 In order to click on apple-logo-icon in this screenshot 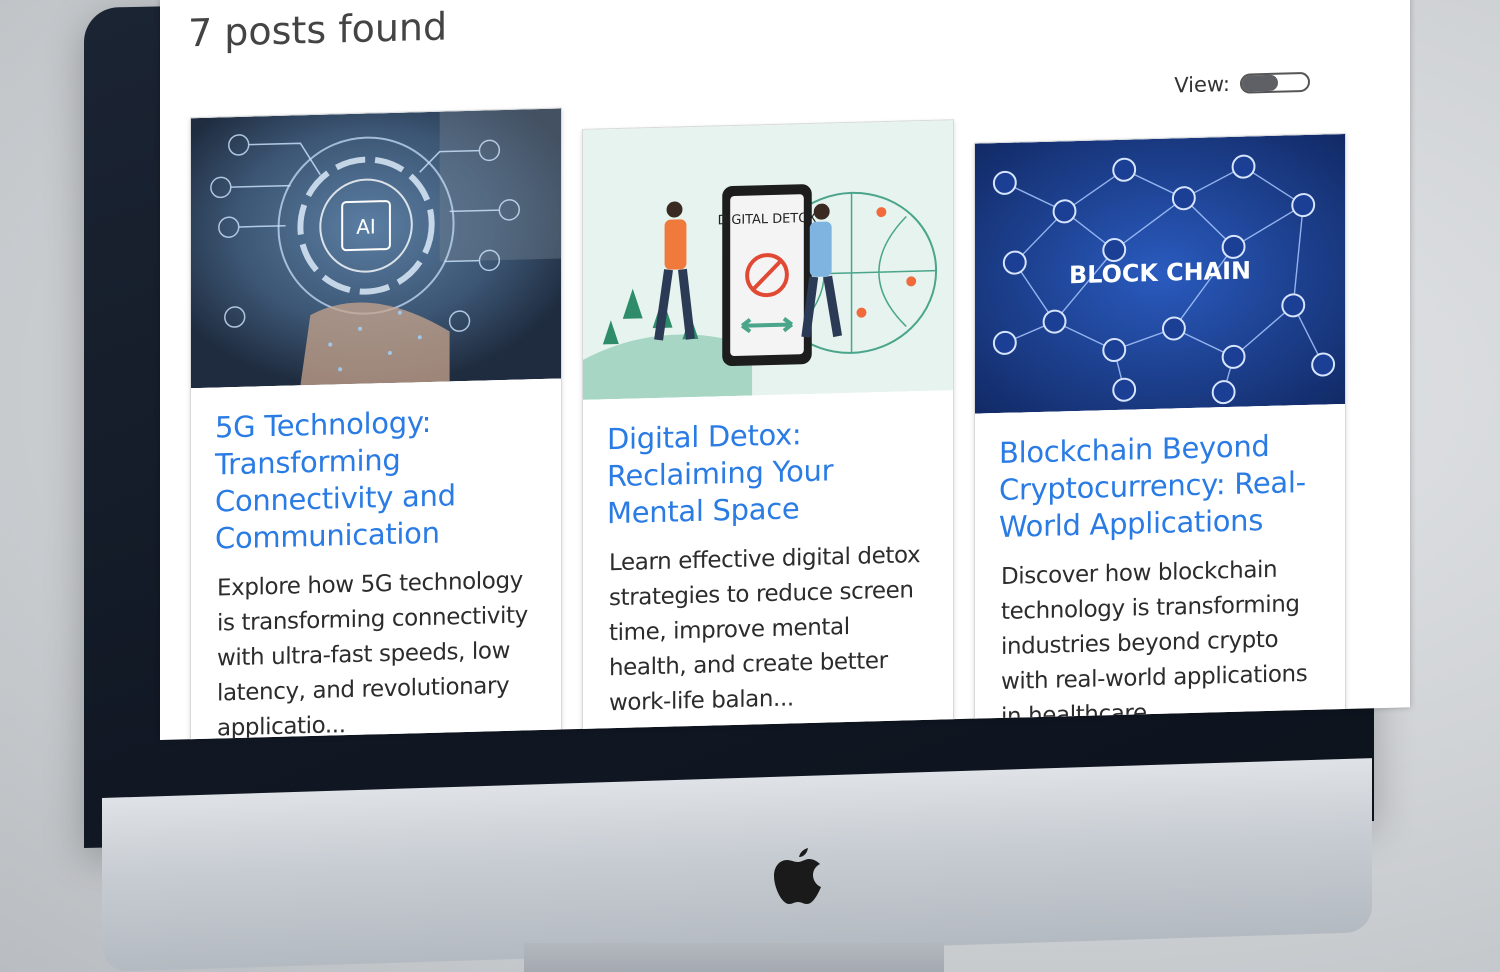, I will do `click(797, 876)`.